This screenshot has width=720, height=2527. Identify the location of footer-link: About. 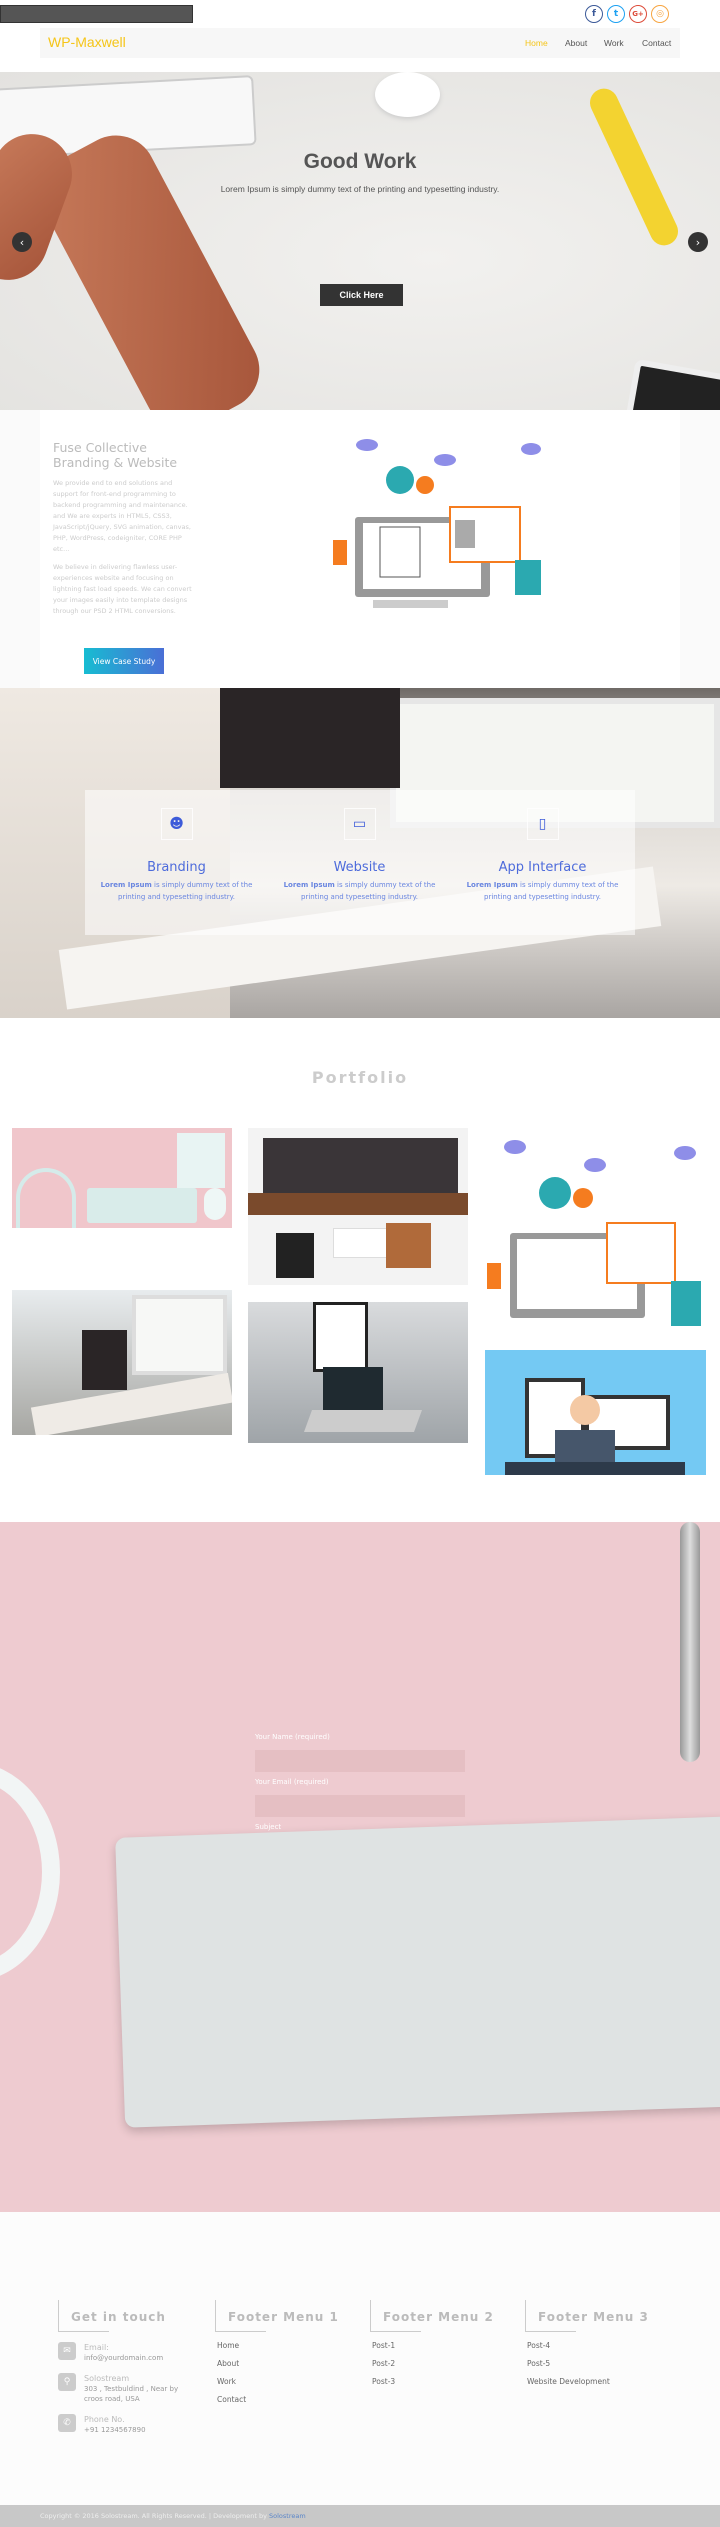
(291, 2363).